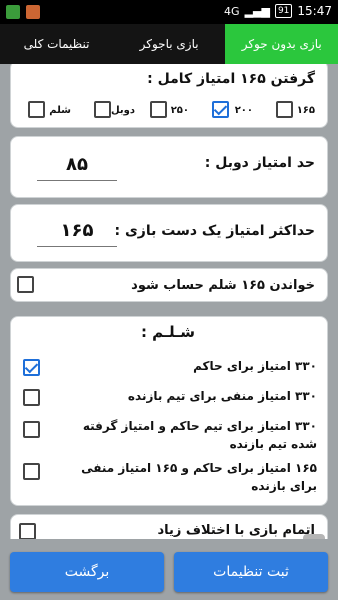  I want to click on tab-no-joker: بازی بدون جوکر, so click(281, 44).